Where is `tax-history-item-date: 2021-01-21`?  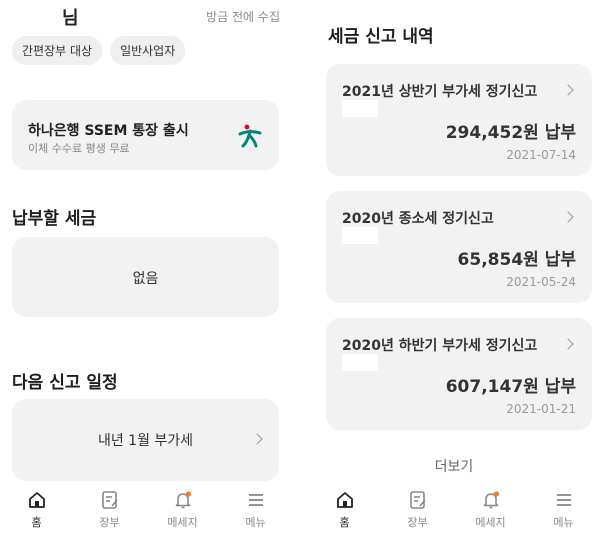 tax-history-item-date: 2021-01-21 is located at coordinates (541, 409).